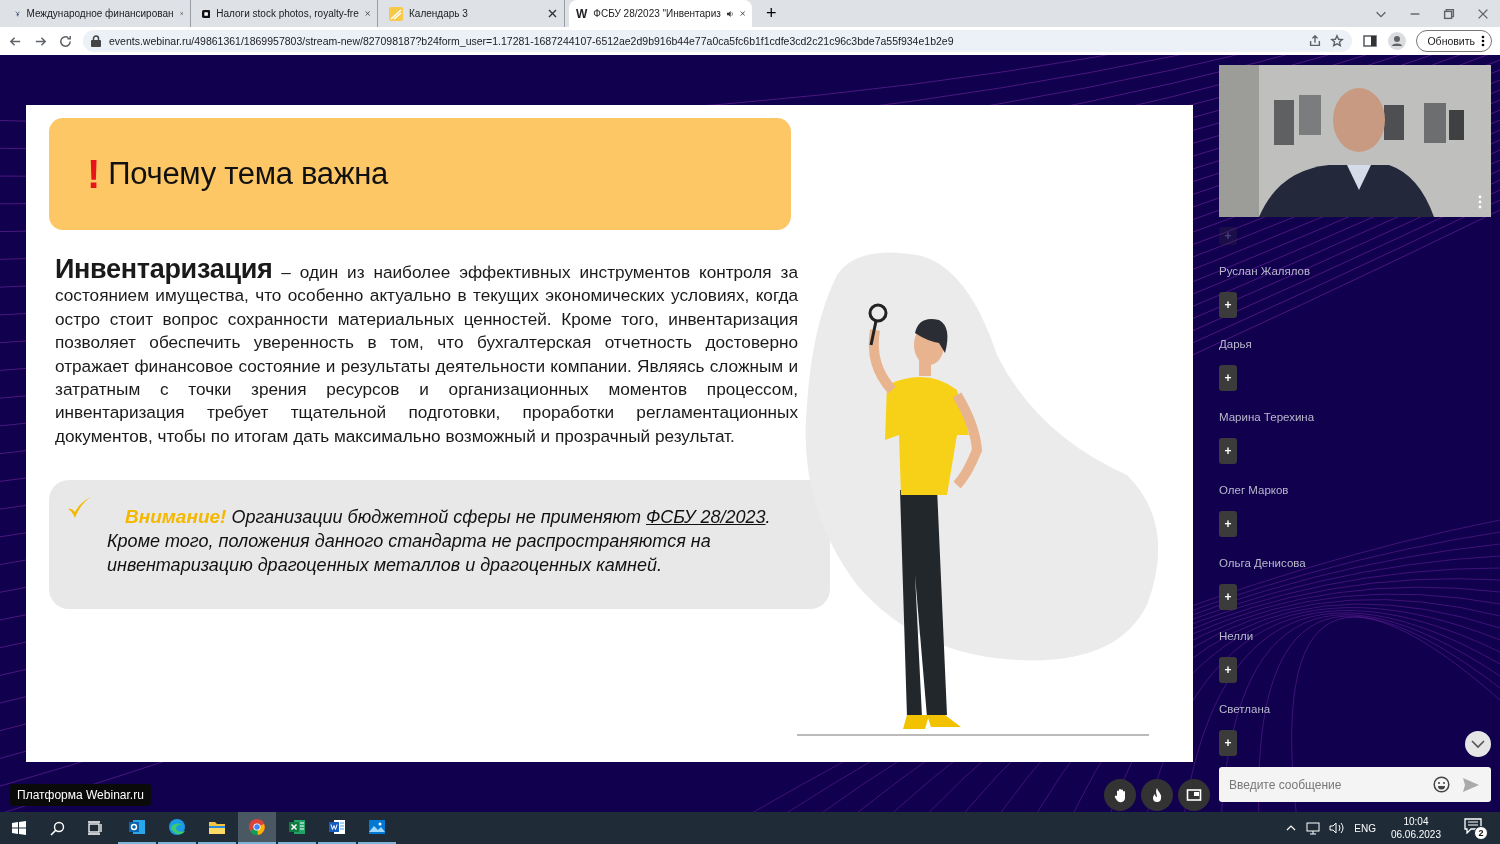  Describe the element at coordinates (19, 828) in the screenshot. I see `windows-start-icon` at that location.